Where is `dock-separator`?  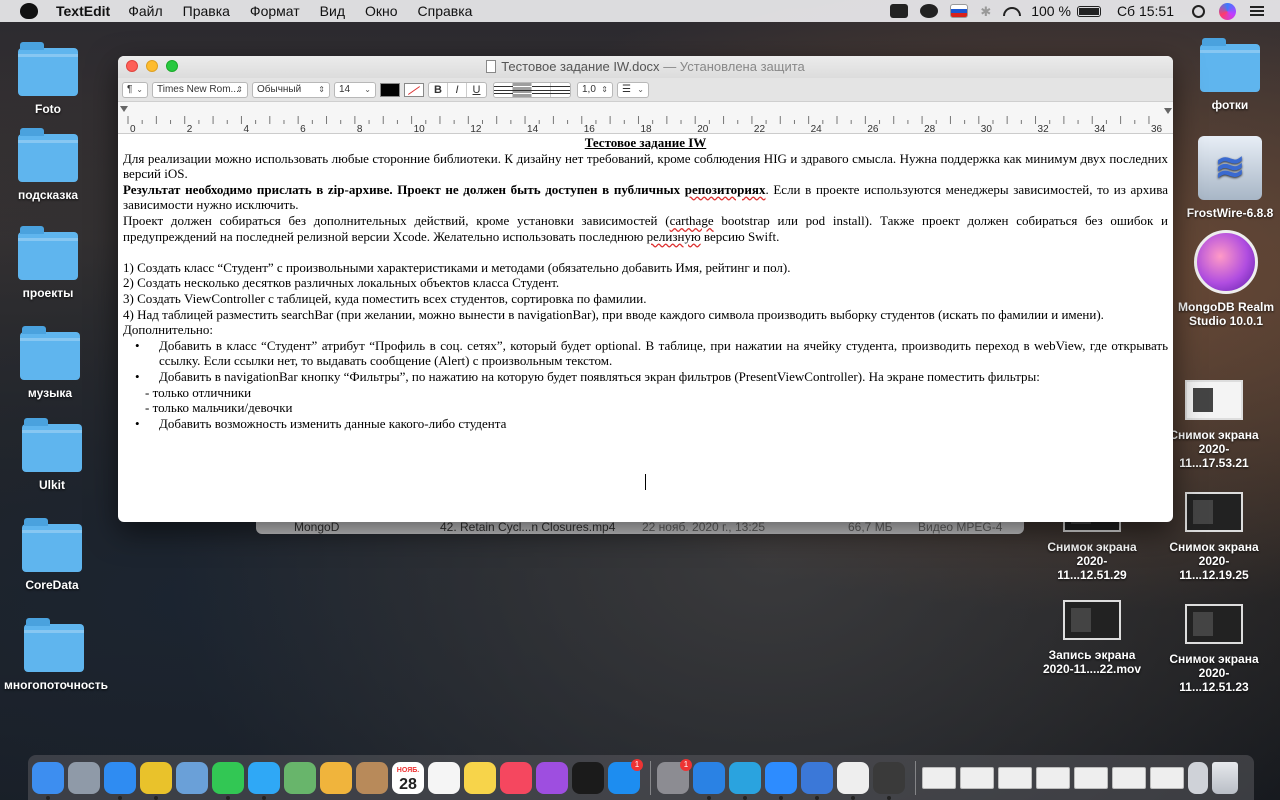
dock-separator is located at coordinates (915, 777).